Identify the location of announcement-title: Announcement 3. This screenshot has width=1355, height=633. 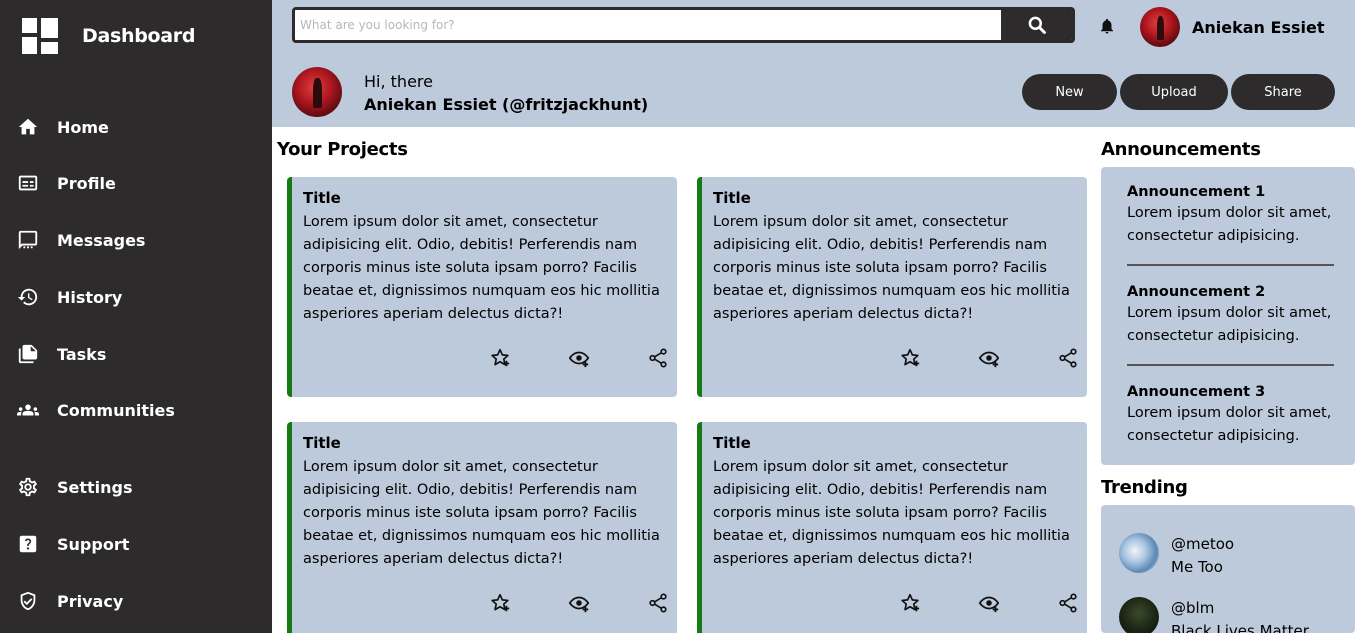
(1196, 392).